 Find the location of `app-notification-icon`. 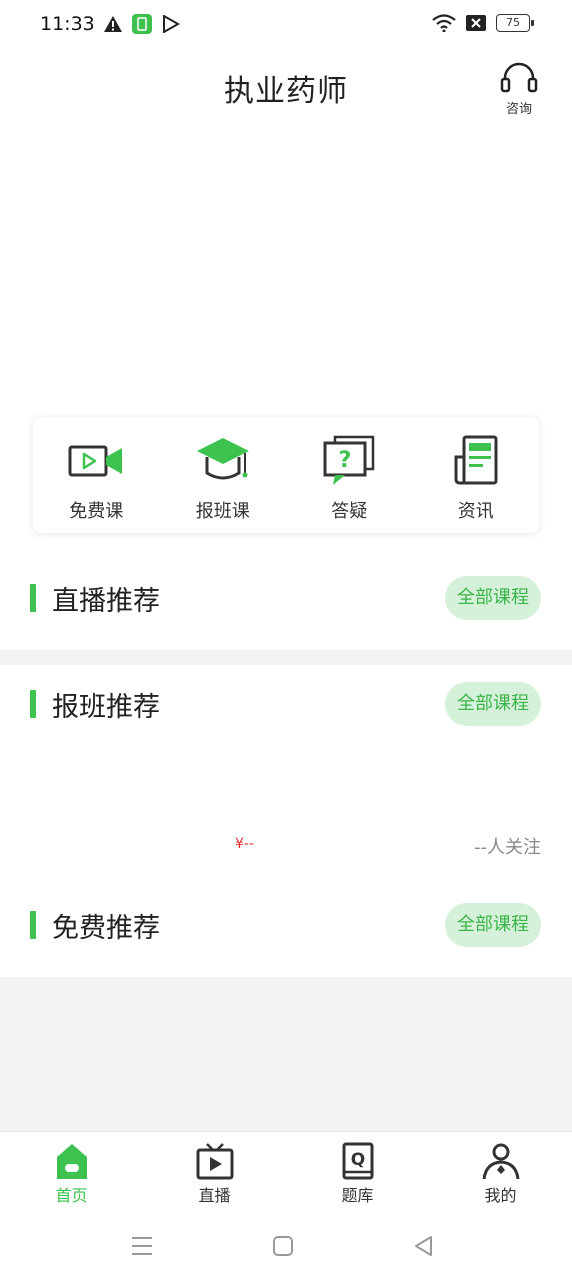

app-notification-icon is located at coordinates (142, 24).